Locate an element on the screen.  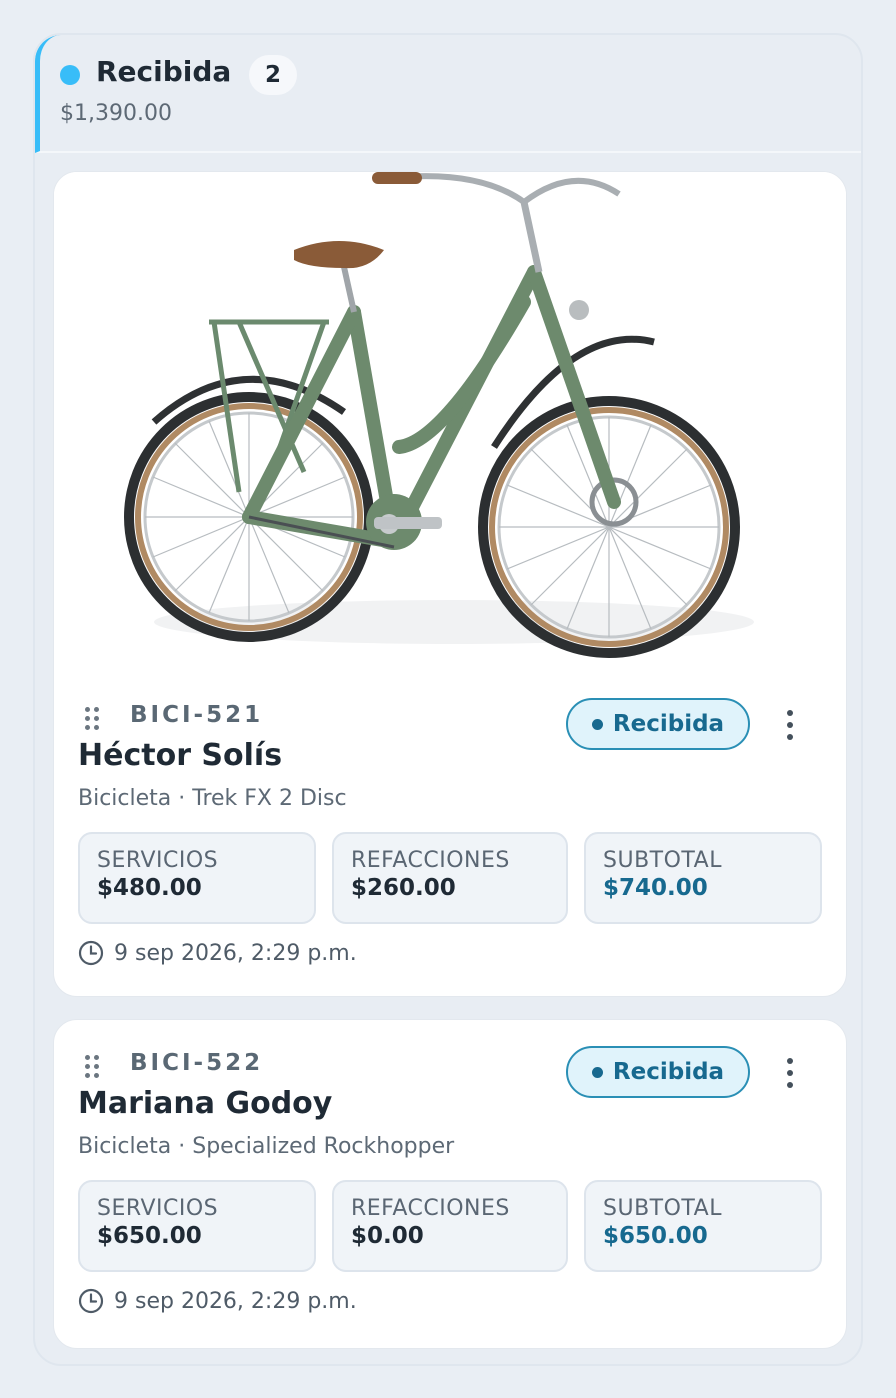
stat-value: $740.00 is located at coordinates (655, 888).